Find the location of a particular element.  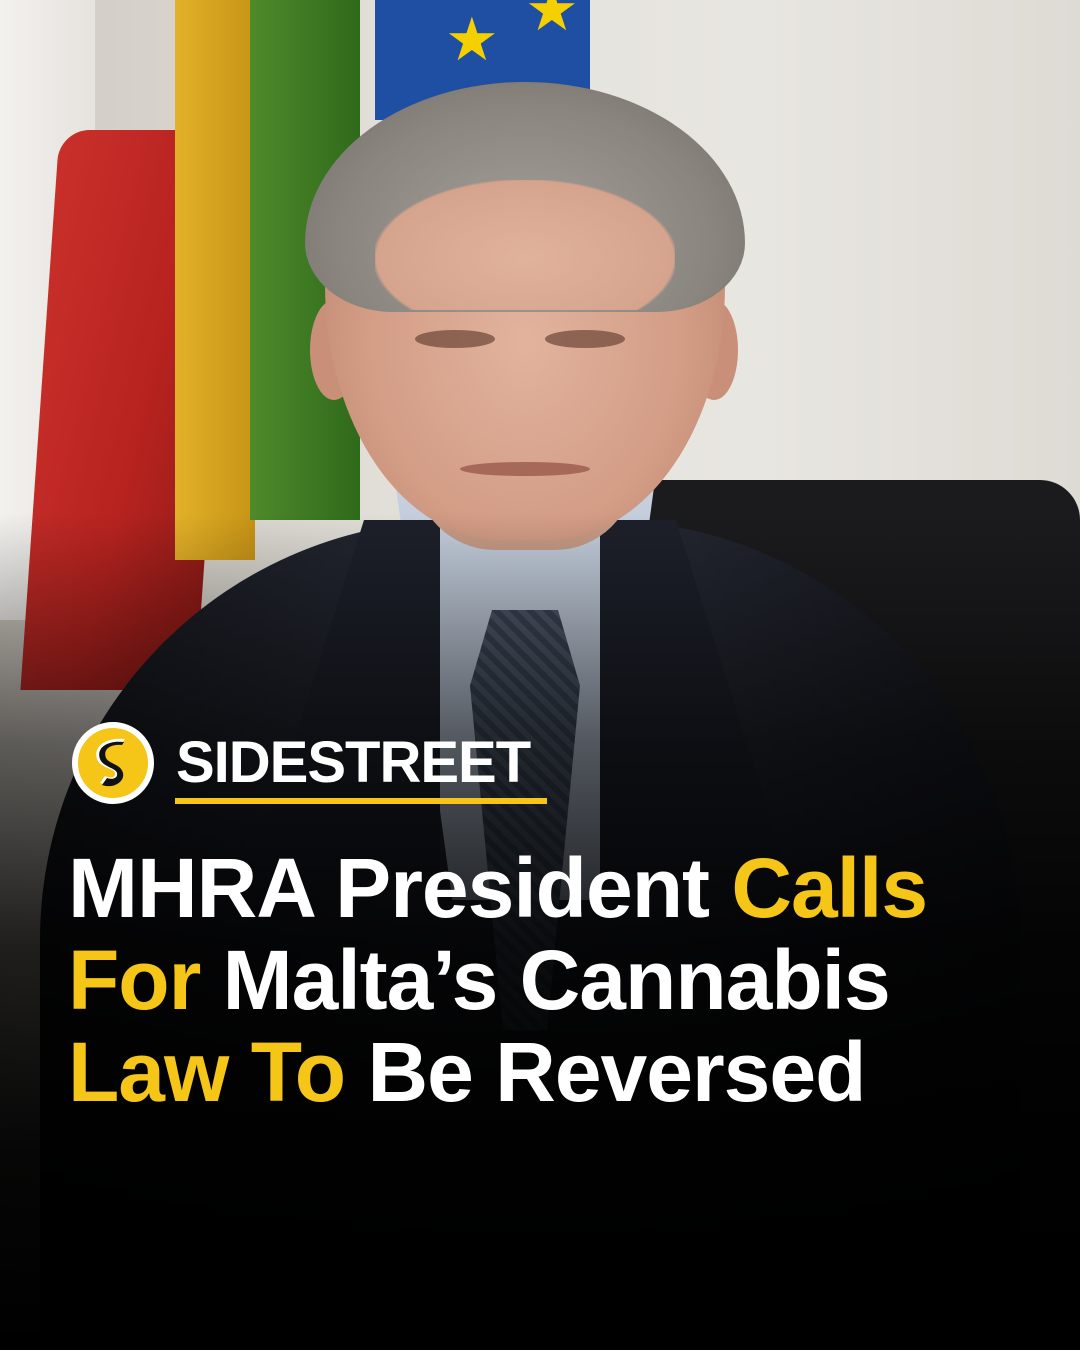

headline-highlight: Calls is located at coordinates (829, 888).